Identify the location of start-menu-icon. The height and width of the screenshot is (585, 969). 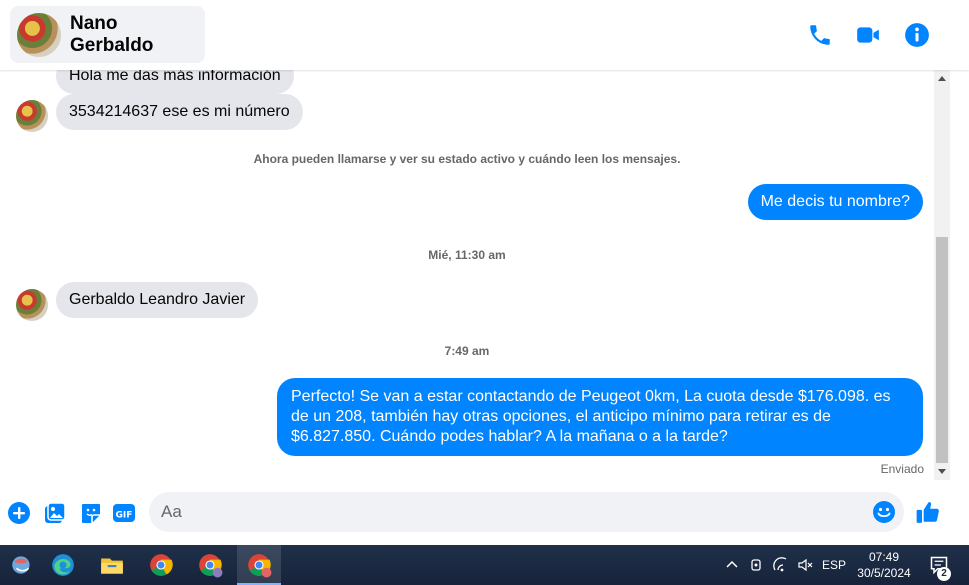
(22, 565).